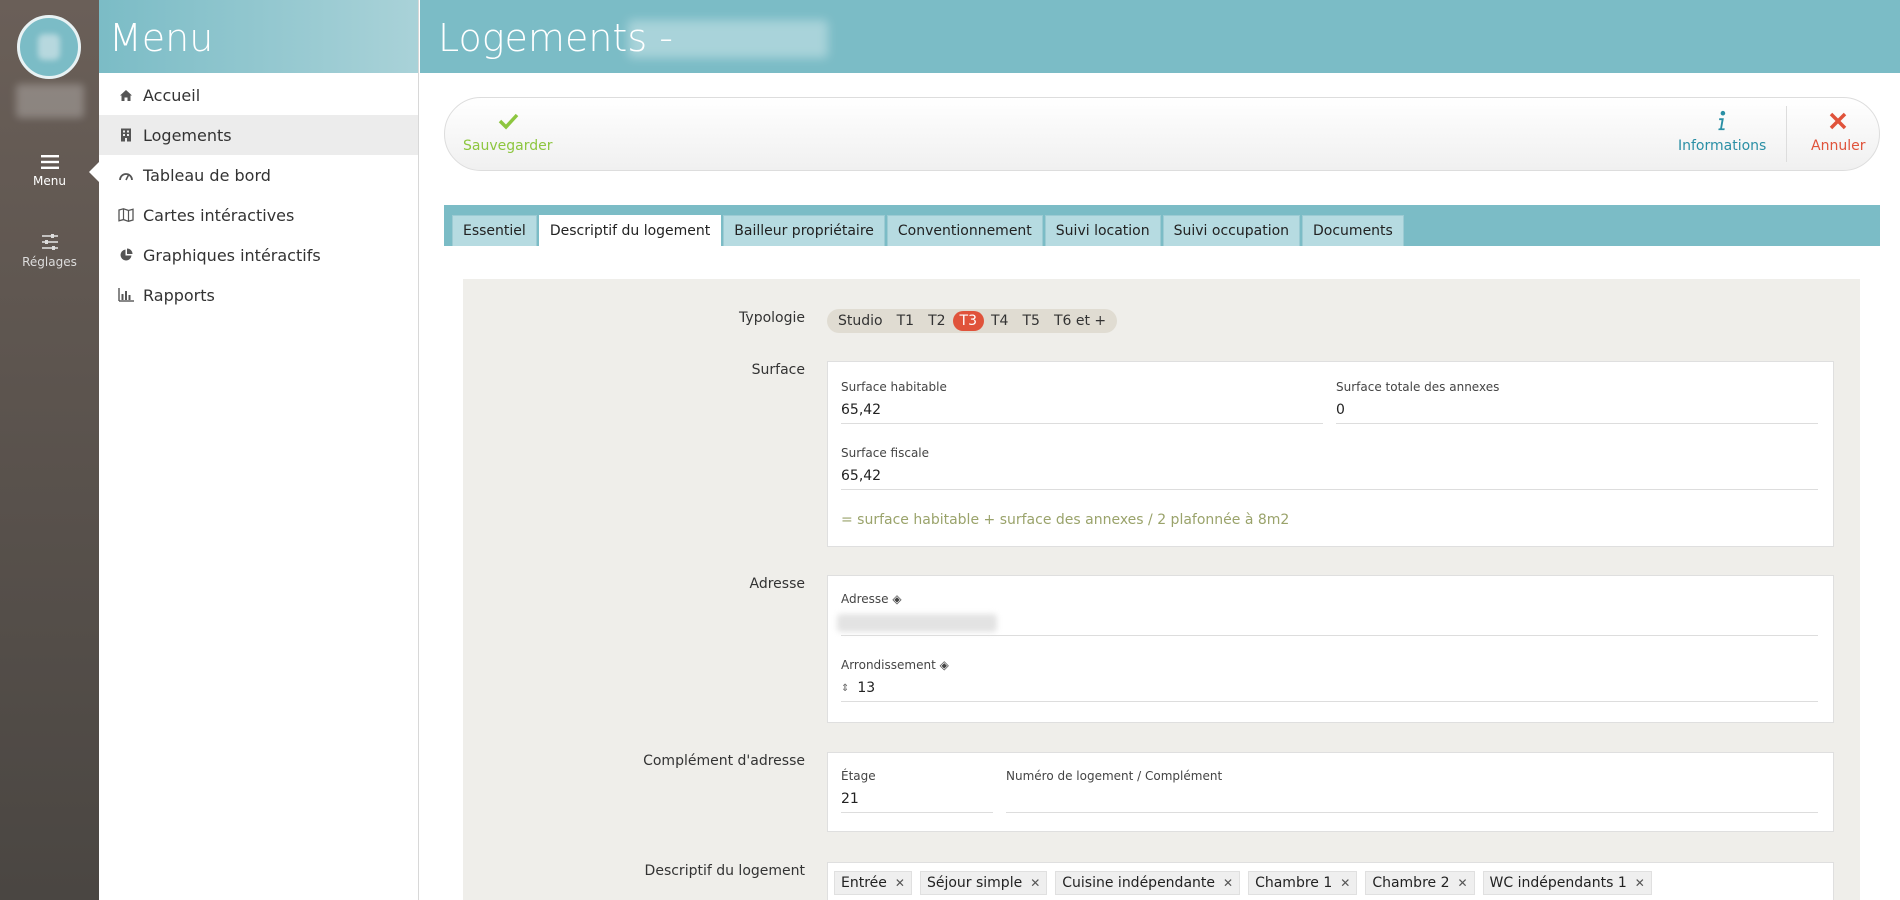 This screenshot has width=1900, height=900. I want to click on rail-settings-label: Réglages, so click(49, 262).